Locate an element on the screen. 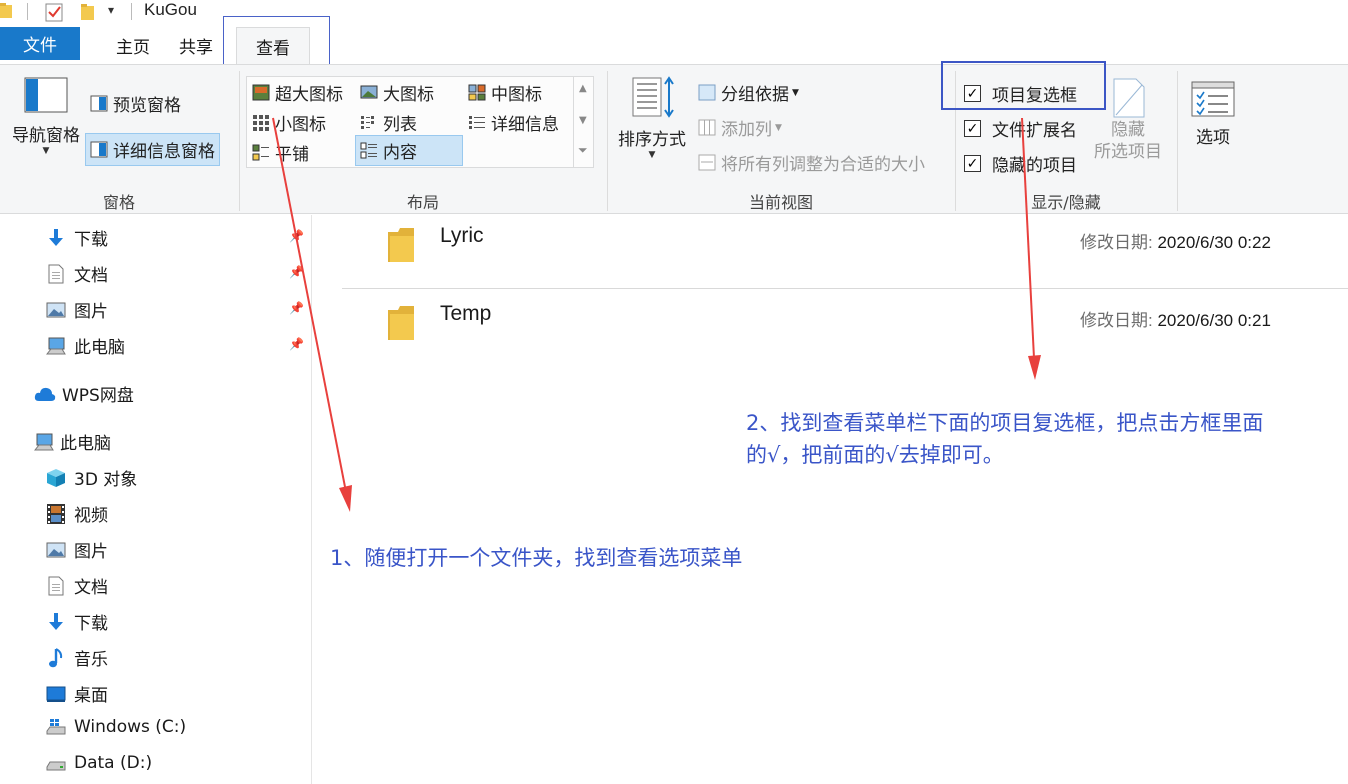  hidden-items-toggle: ✓ 隐藏的项目 is located at coordinates (1020, 163).